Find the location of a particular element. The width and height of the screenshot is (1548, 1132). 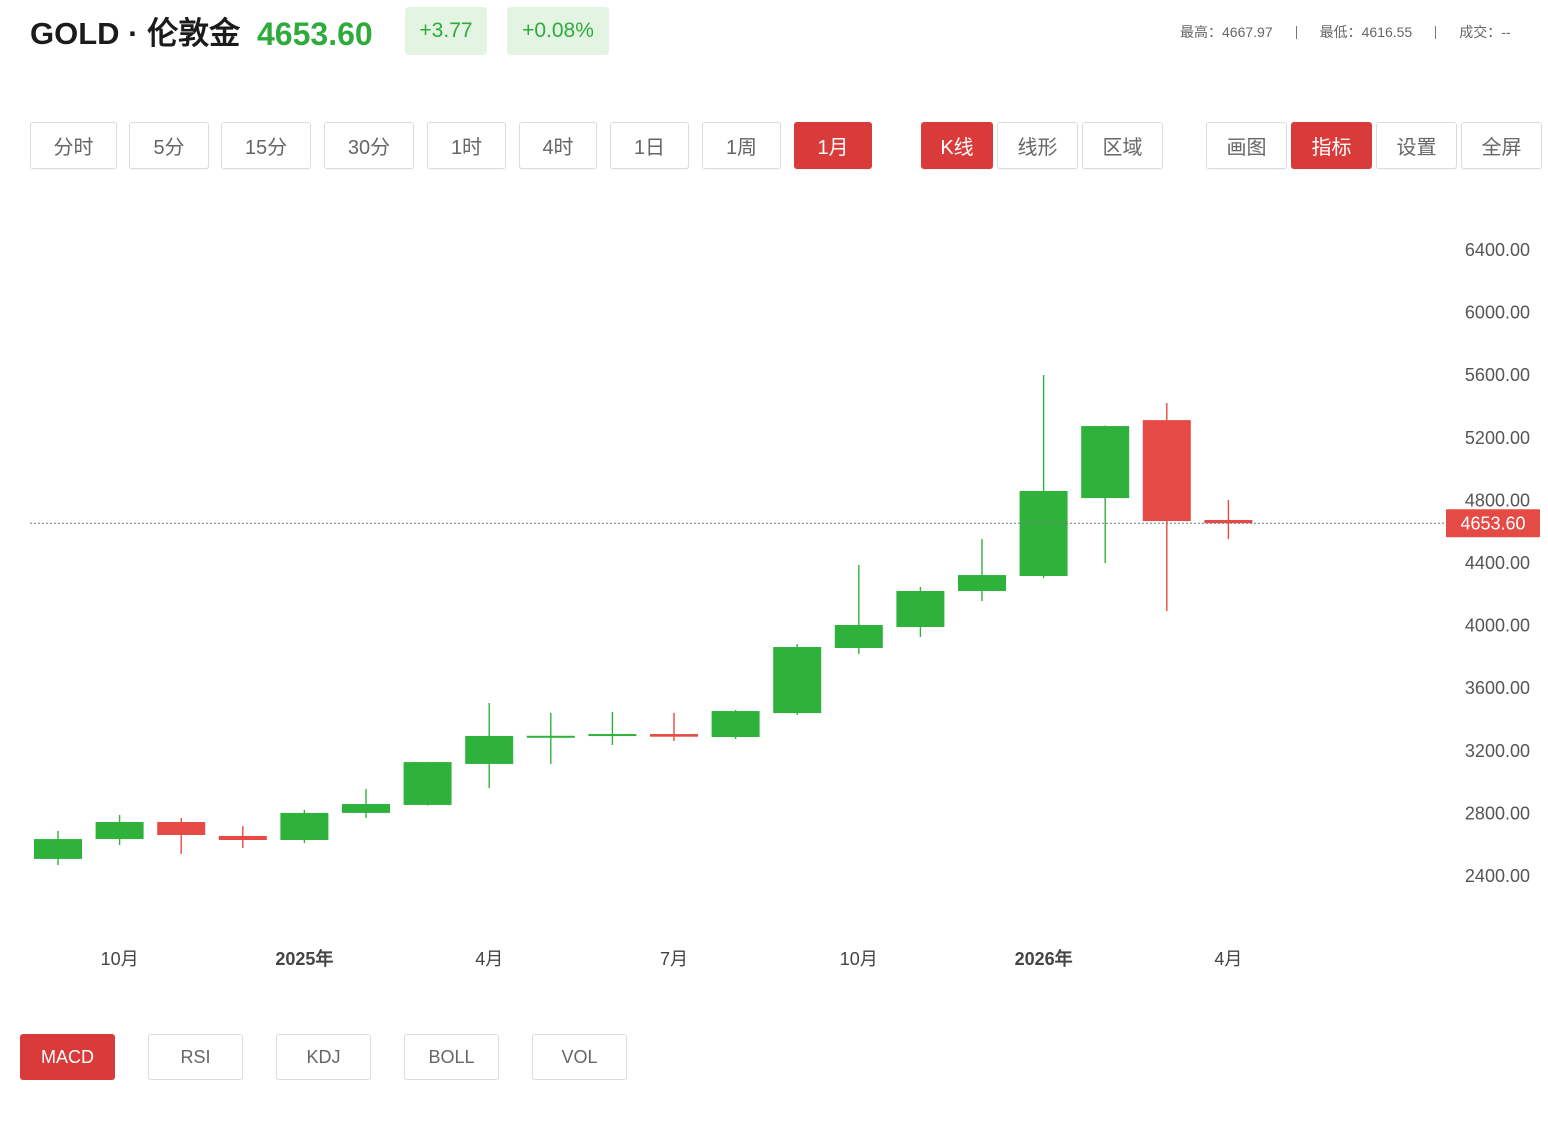

change-badge: +3.77 is located at coordinates (446, 31).